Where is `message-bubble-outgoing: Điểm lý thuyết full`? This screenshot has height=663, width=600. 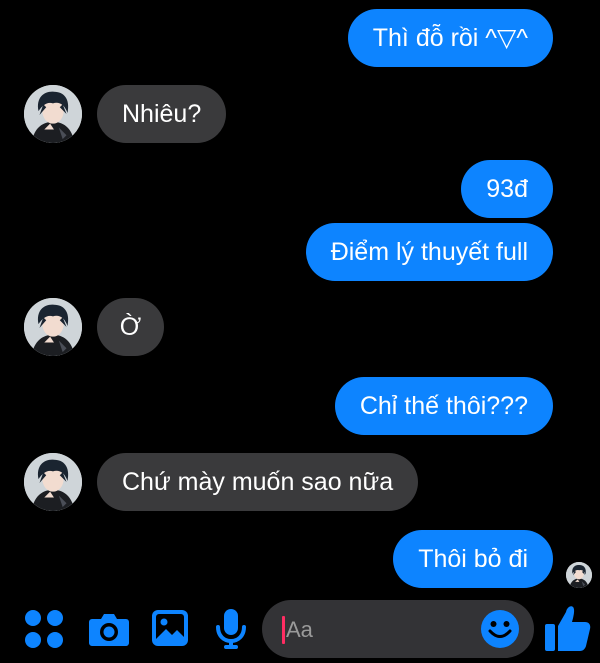
message-bubble-outgoing: Điểm lý thuyết full is located at coordinates (429, 252).